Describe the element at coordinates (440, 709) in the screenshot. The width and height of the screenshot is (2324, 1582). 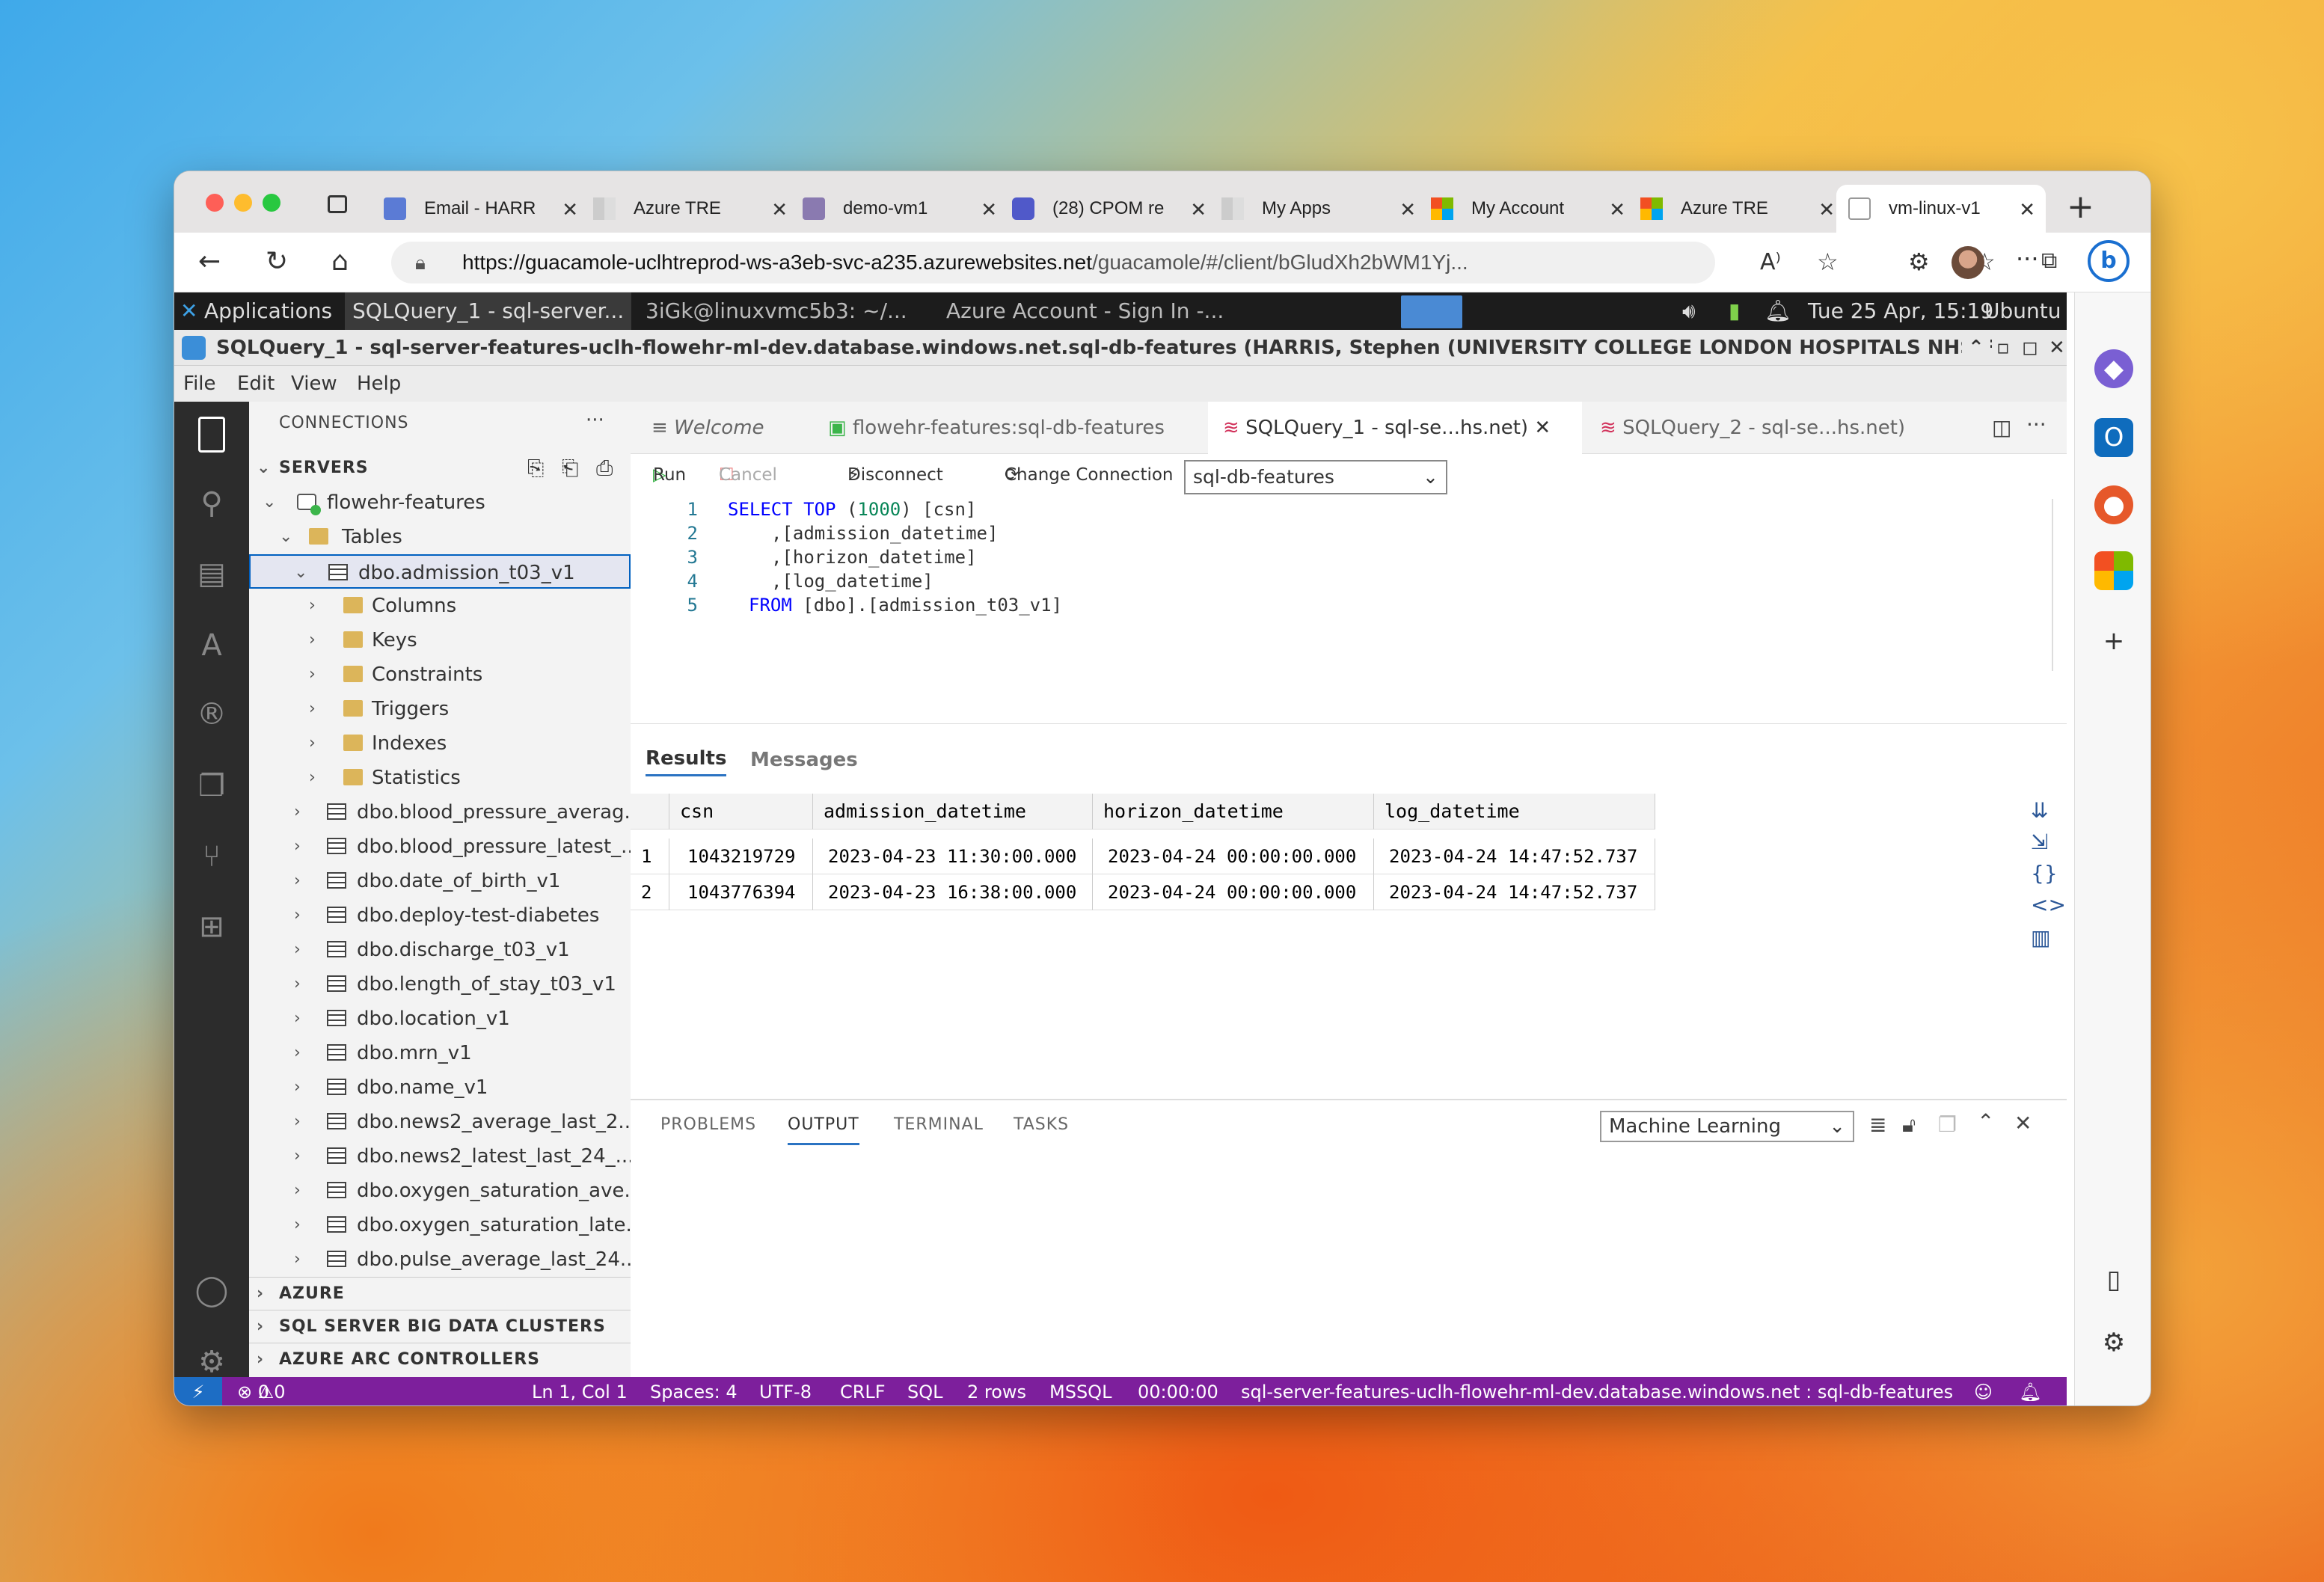
I see `folder-node: › Triggers` at that location.